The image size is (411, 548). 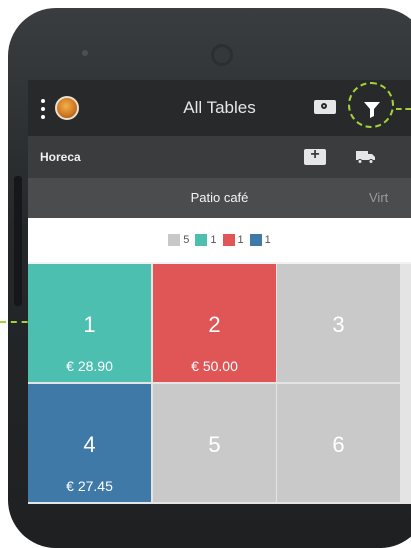 I want to click on table-tile-6: 6, so click(x=338, y=443).